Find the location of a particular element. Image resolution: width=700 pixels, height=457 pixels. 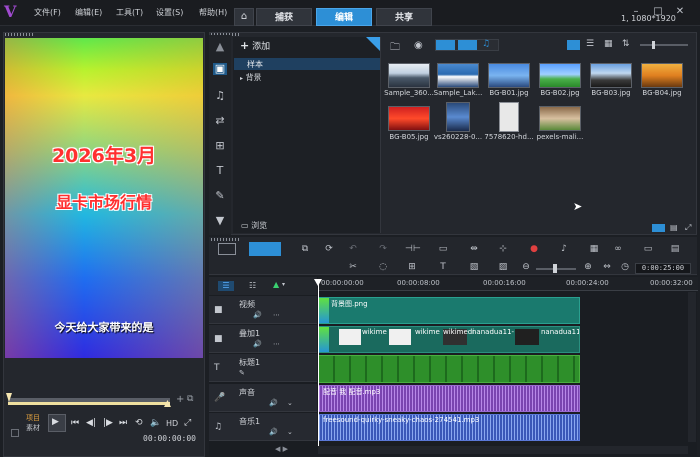

mask-icon: ▧ is located at coordinates (474, 267).